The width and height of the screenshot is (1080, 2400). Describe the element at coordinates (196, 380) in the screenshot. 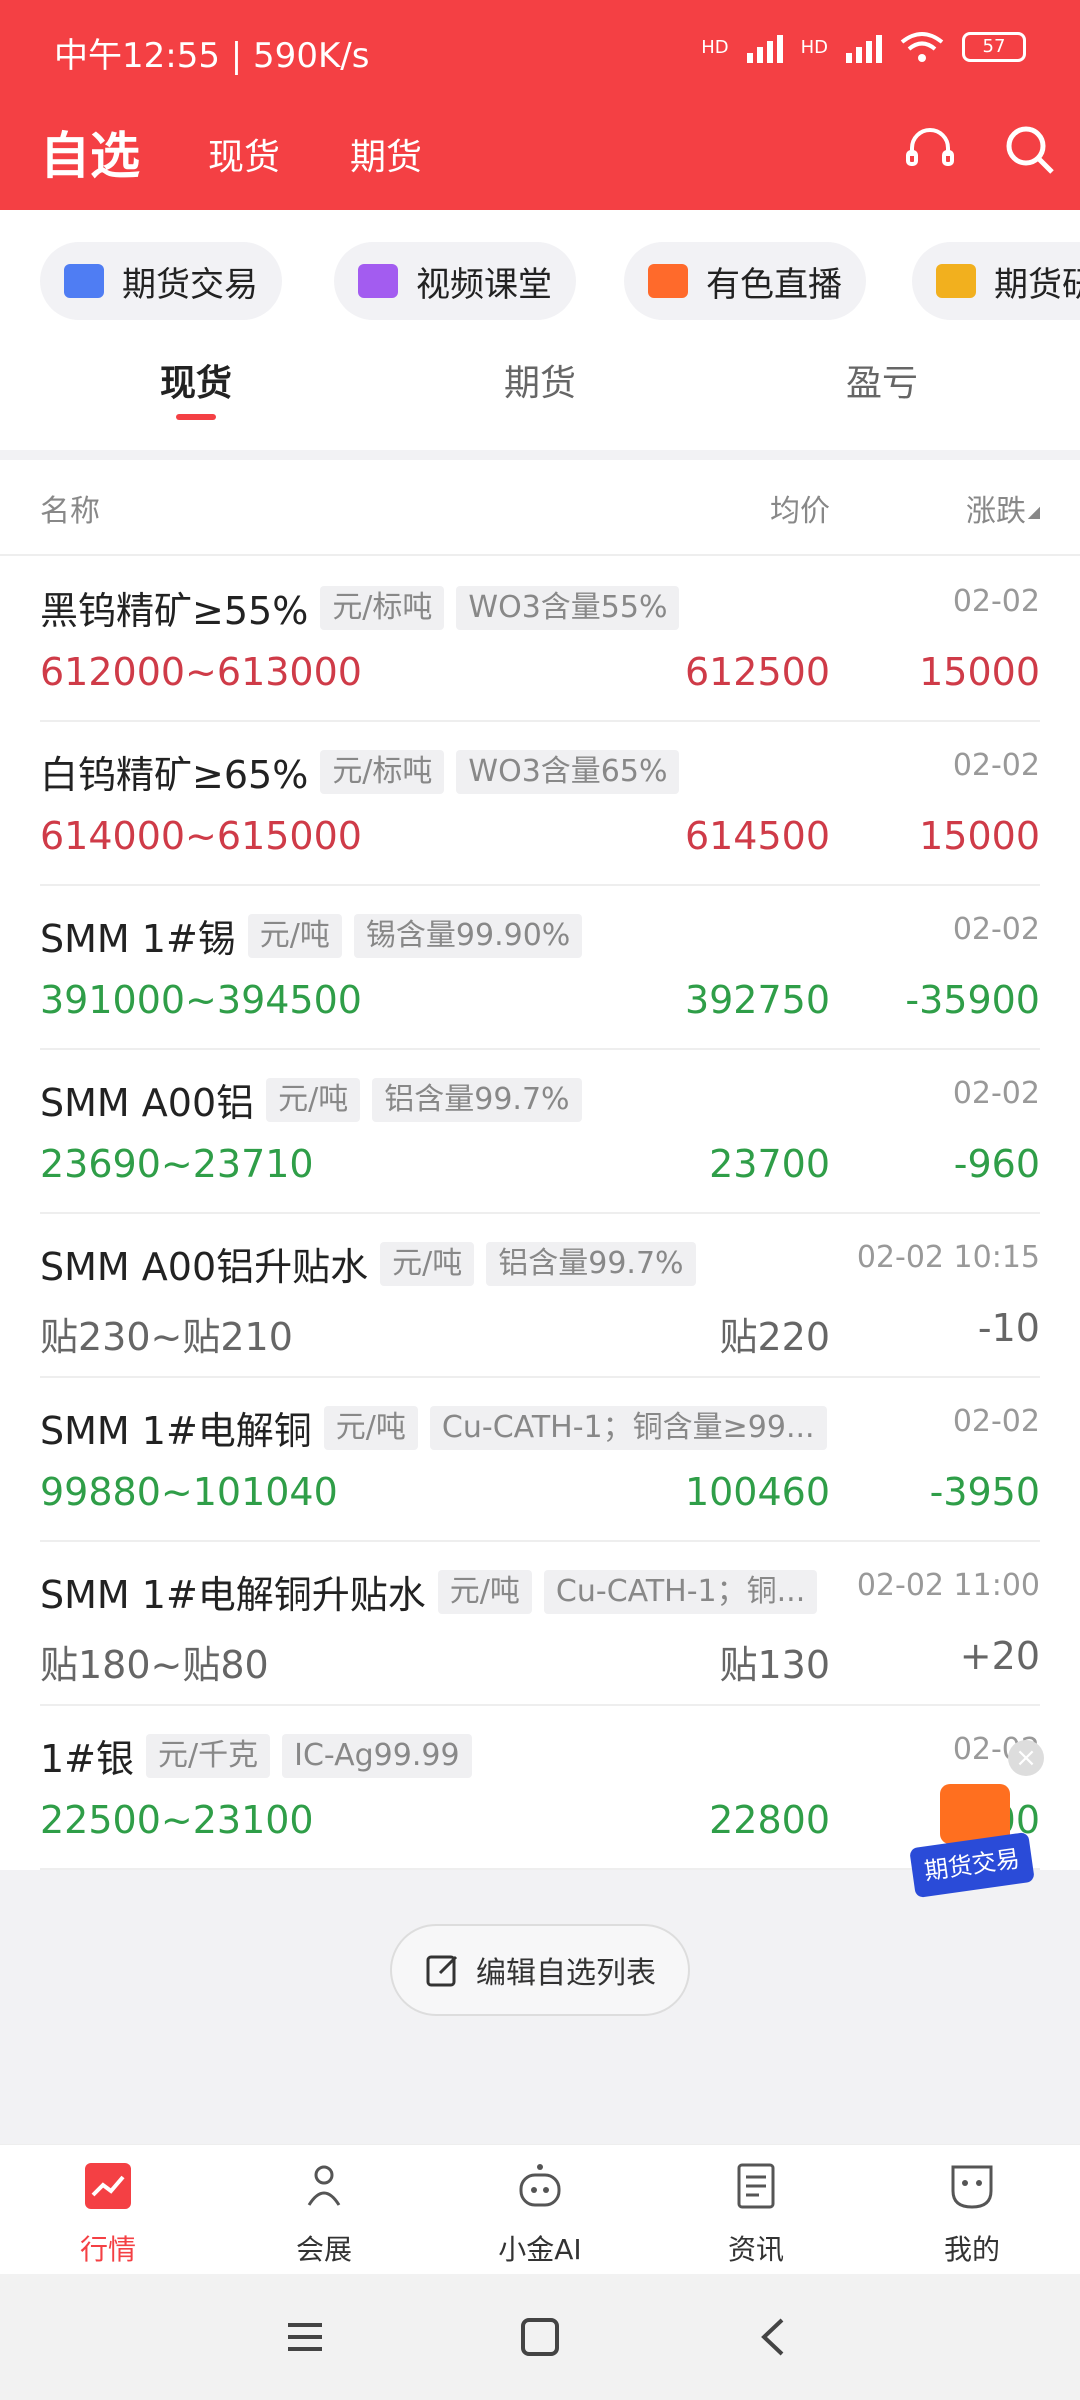

I see `subtab-spot: 现货` at that location.